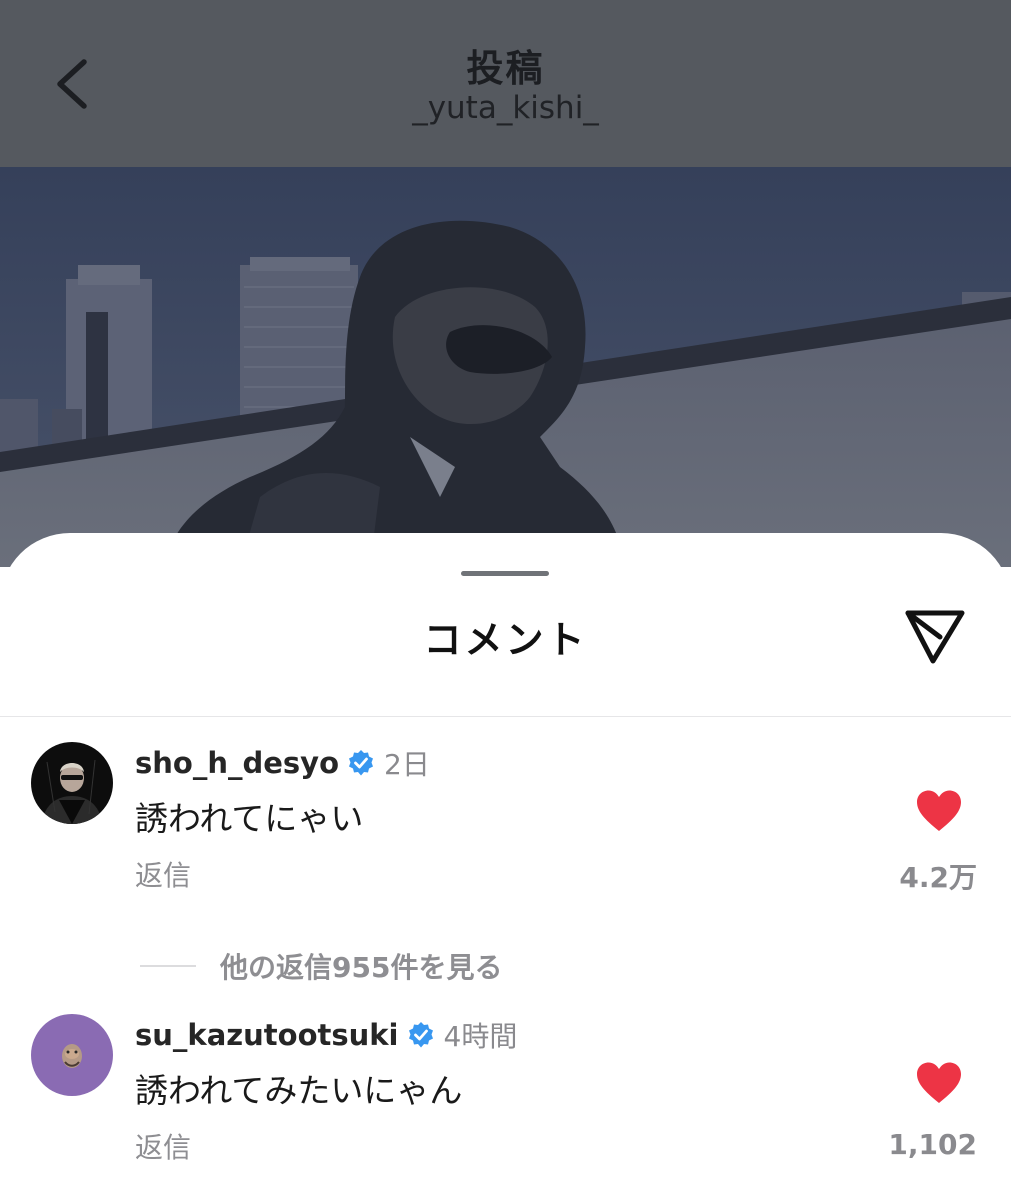  What do you see at coordinates (361, 967) in the screenshot?
I see `view-more-replies-label: 他の返信955件を見る` at bounding box center [361, 967].